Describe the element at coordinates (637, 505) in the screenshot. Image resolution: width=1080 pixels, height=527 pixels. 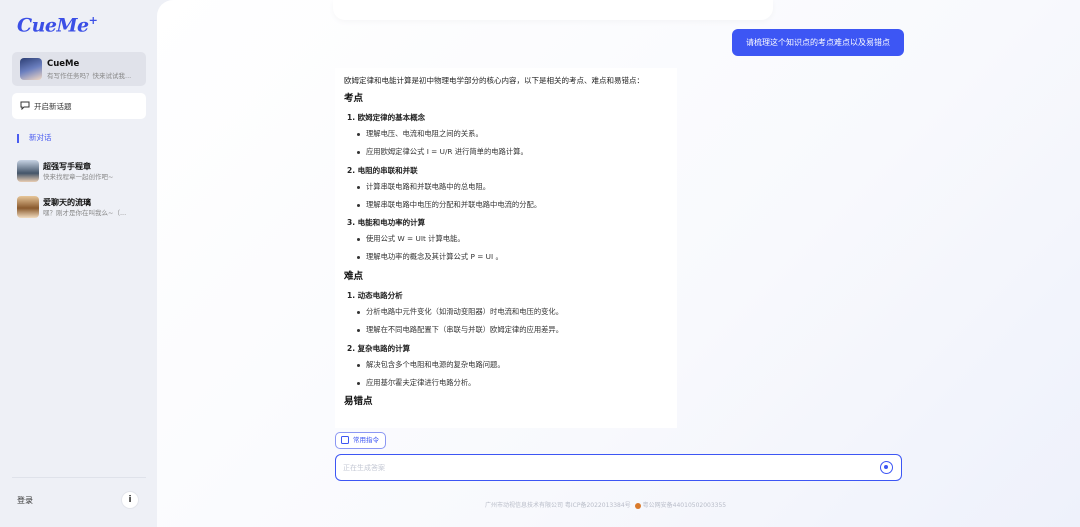
I see `police-badge-icon` at that location.